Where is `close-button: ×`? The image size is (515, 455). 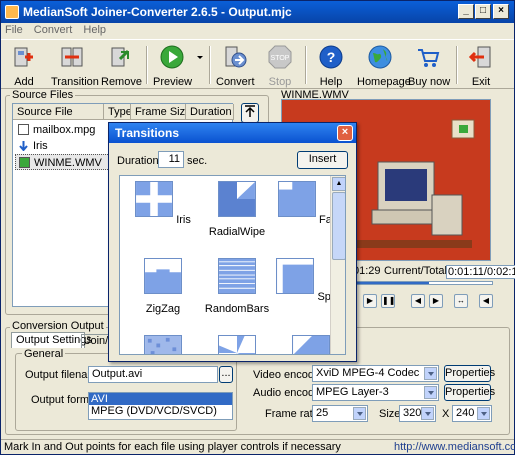
close-button: × is located at coordinates (501, 11).